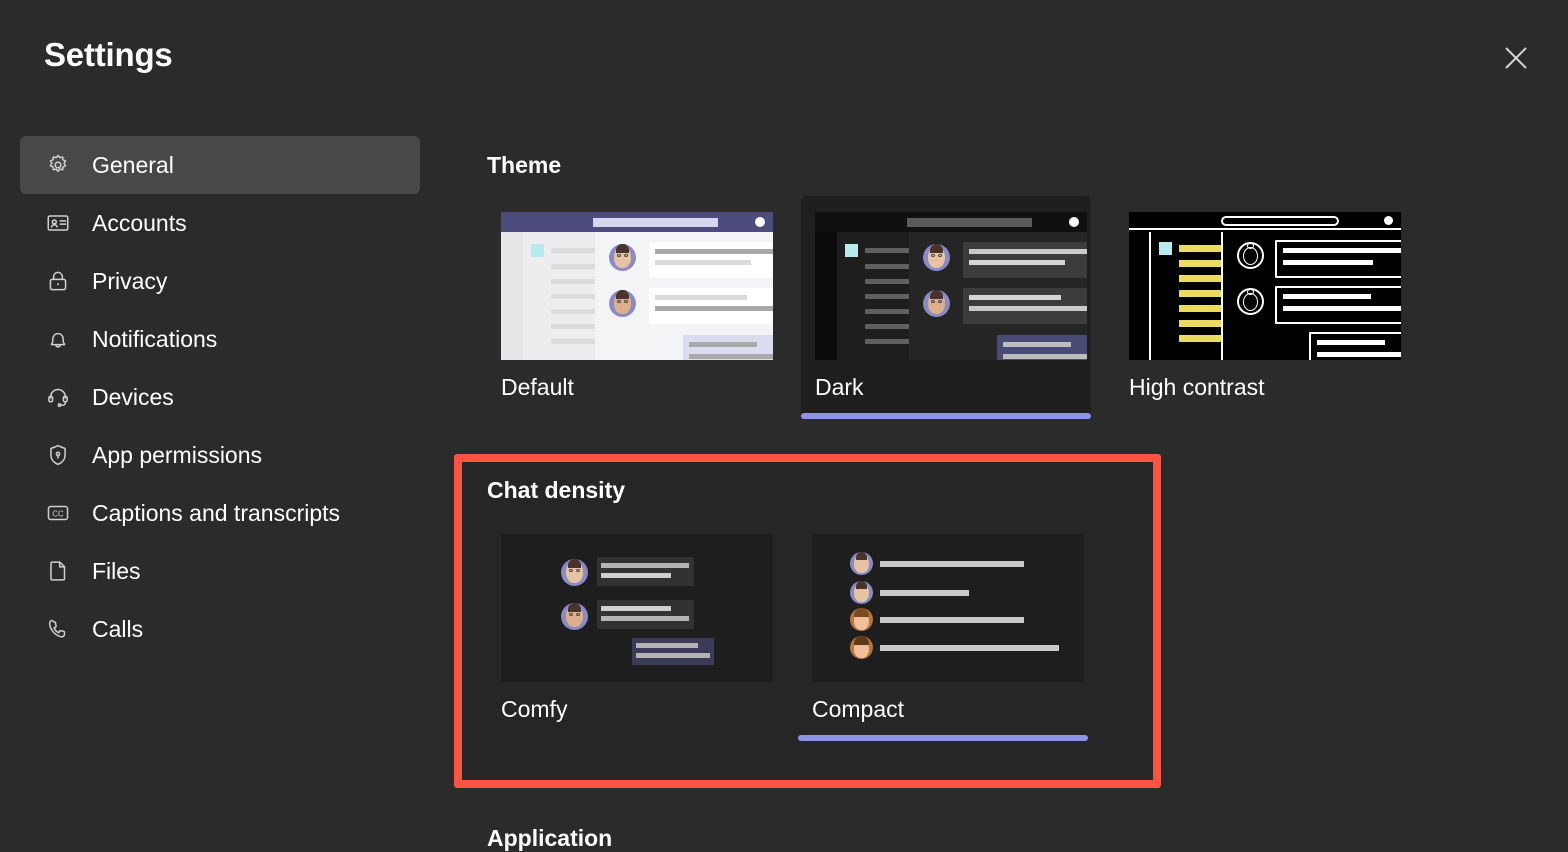 The image size is (1568, 852). I want to click on theme-section-heading: Theme, so click(524, 165).